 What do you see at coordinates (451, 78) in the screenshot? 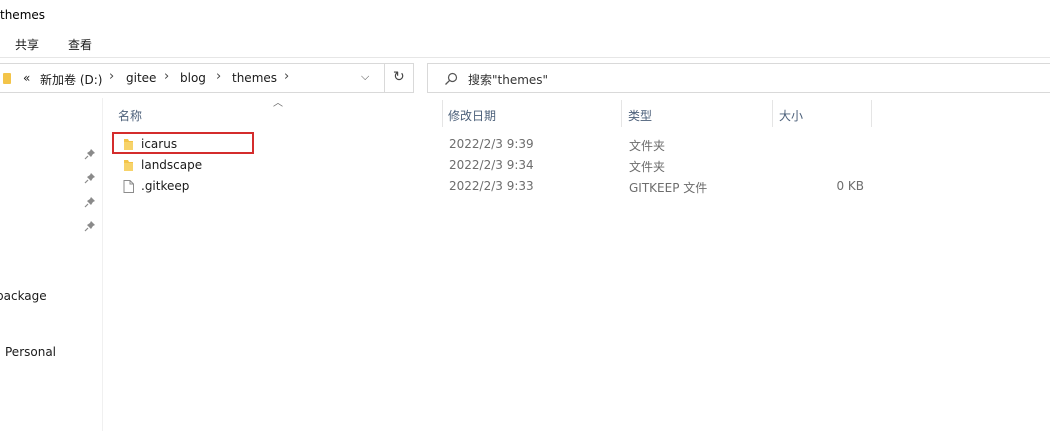
I see `search-icon` at bounding box center [451, 78].